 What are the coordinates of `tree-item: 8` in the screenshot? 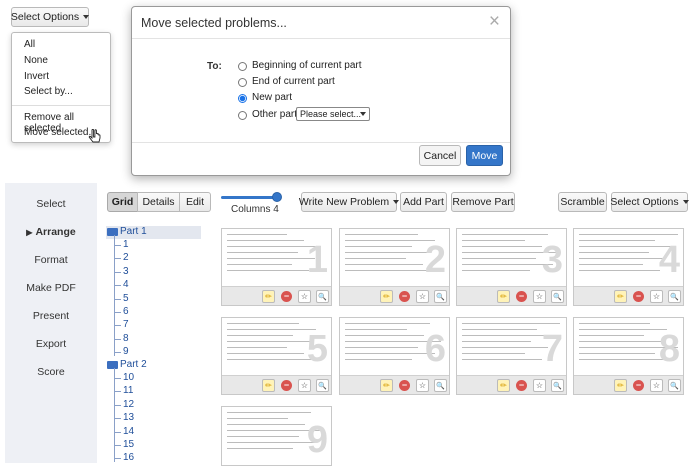 It's located at (126, 338).